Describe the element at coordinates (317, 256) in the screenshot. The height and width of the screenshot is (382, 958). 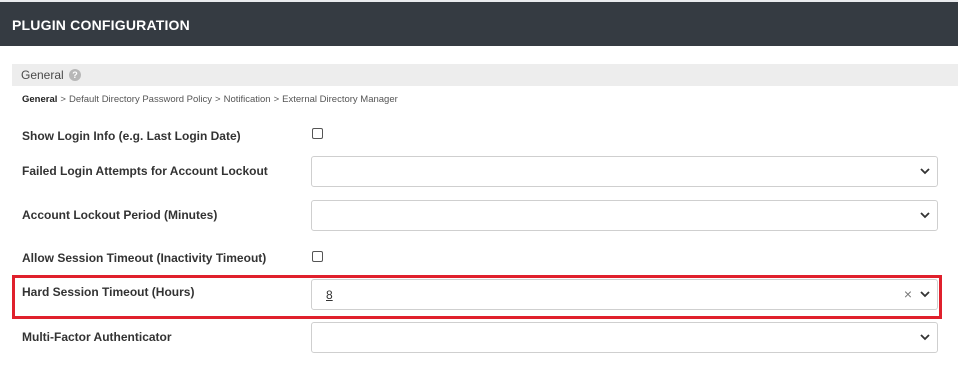
I see `allow-session-timeout-checkbox` at that location.